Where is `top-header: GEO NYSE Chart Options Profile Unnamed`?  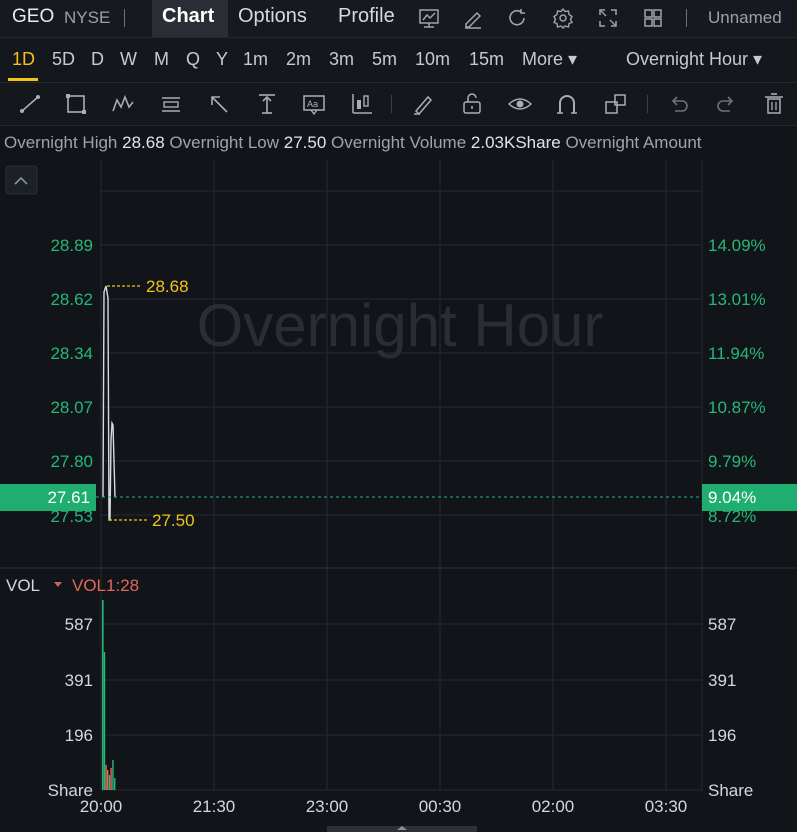 top-header: GEO NYSE Chart Options Profile Unnamed is located at coordinates (398, 19).